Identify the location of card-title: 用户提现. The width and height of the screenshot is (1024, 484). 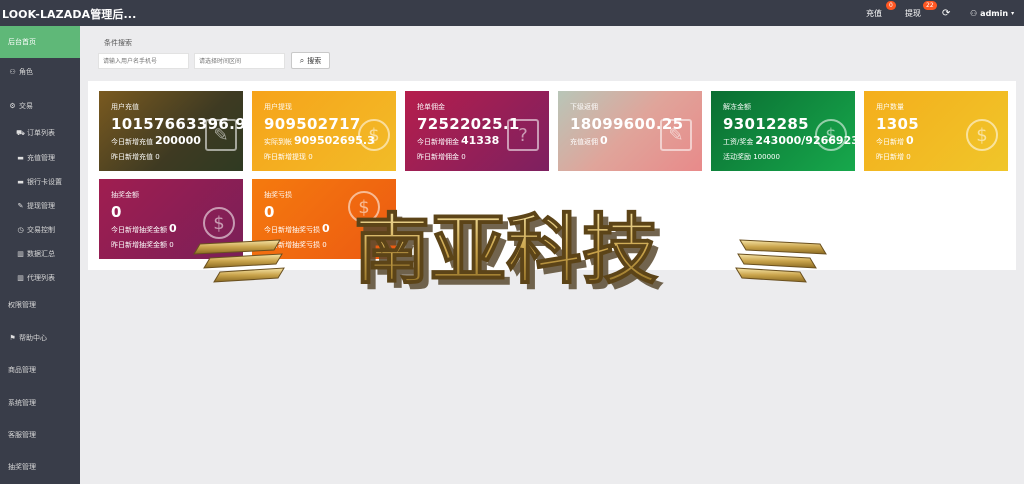
(278, 107).